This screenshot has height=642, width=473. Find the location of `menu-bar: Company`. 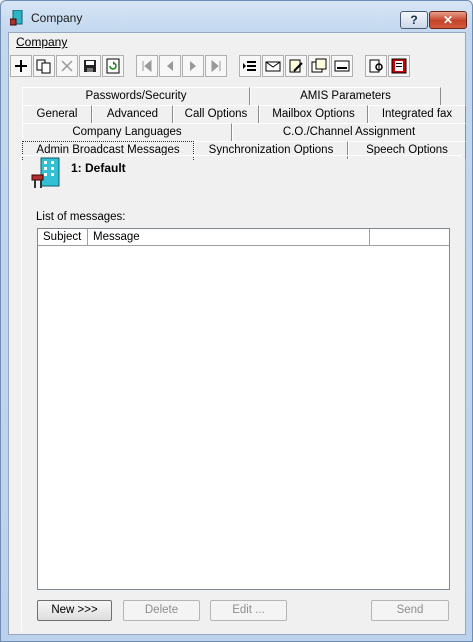

menu-bar: Company is located at coordinates (237, 42).